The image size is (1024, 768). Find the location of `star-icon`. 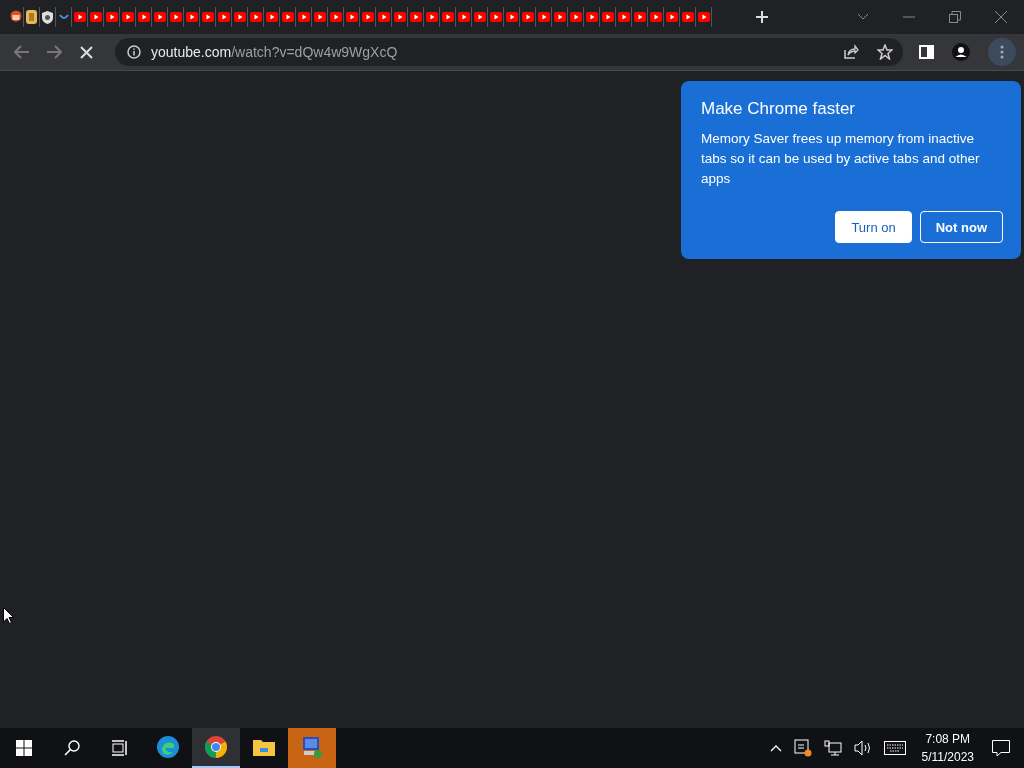

star-icon is located at coordinates (885, 52).